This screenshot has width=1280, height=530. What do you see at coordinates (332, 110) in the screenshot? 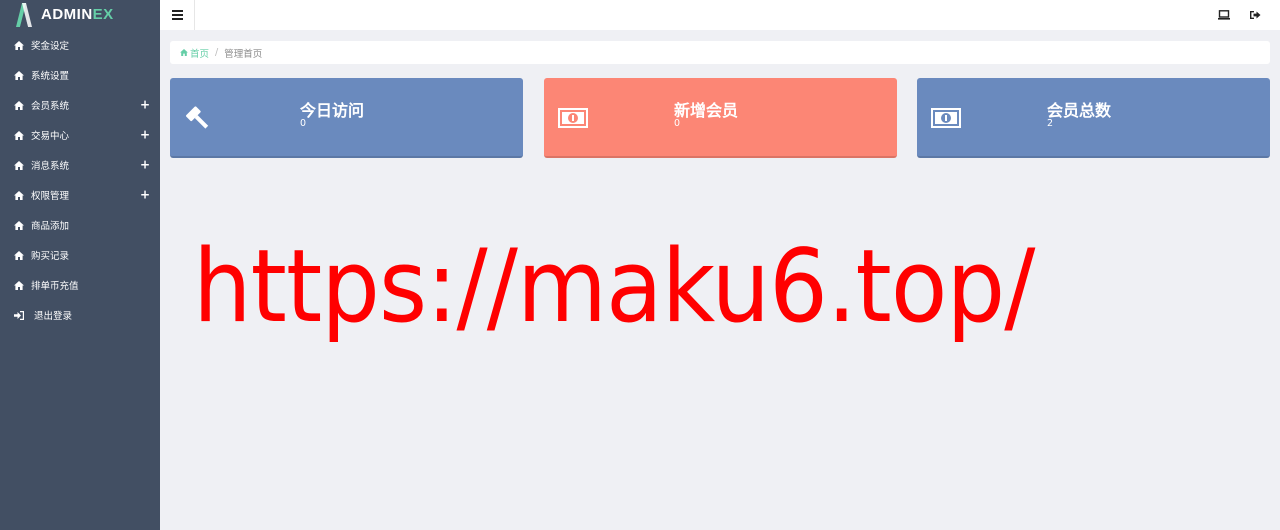
I see `stat-card-title: 今日访问` at bounding box center [332, 110].